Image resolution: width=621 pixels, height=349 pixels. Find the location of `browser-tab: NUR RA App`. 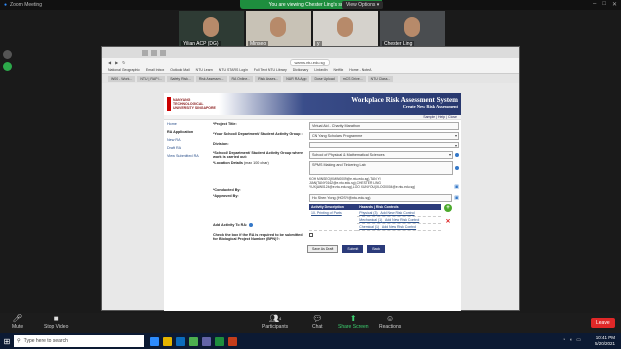

browser-tab: NUR RA App is located at coordinates (296, 78).